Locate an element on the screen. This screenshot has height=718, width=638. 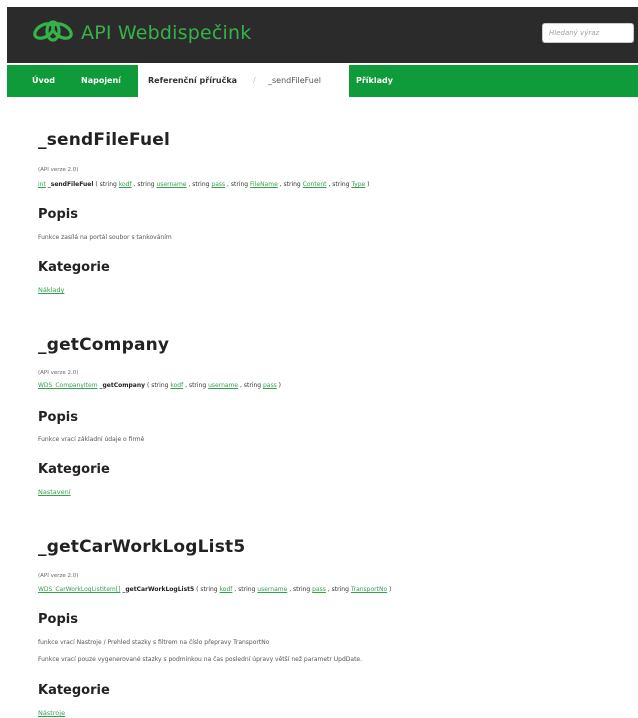
return-type-link: int is located at coordinates (42, 184).